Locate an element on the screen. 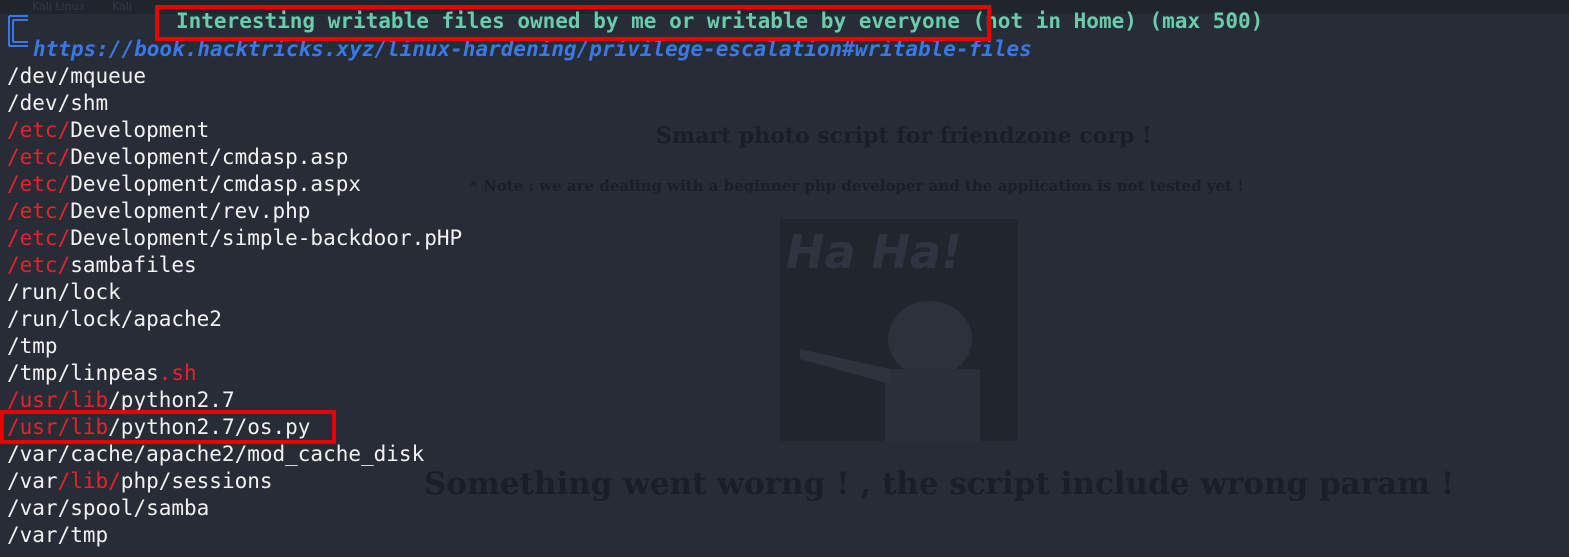  path-text: Development/cmdasp.asp is located at coordinates (209, 157).